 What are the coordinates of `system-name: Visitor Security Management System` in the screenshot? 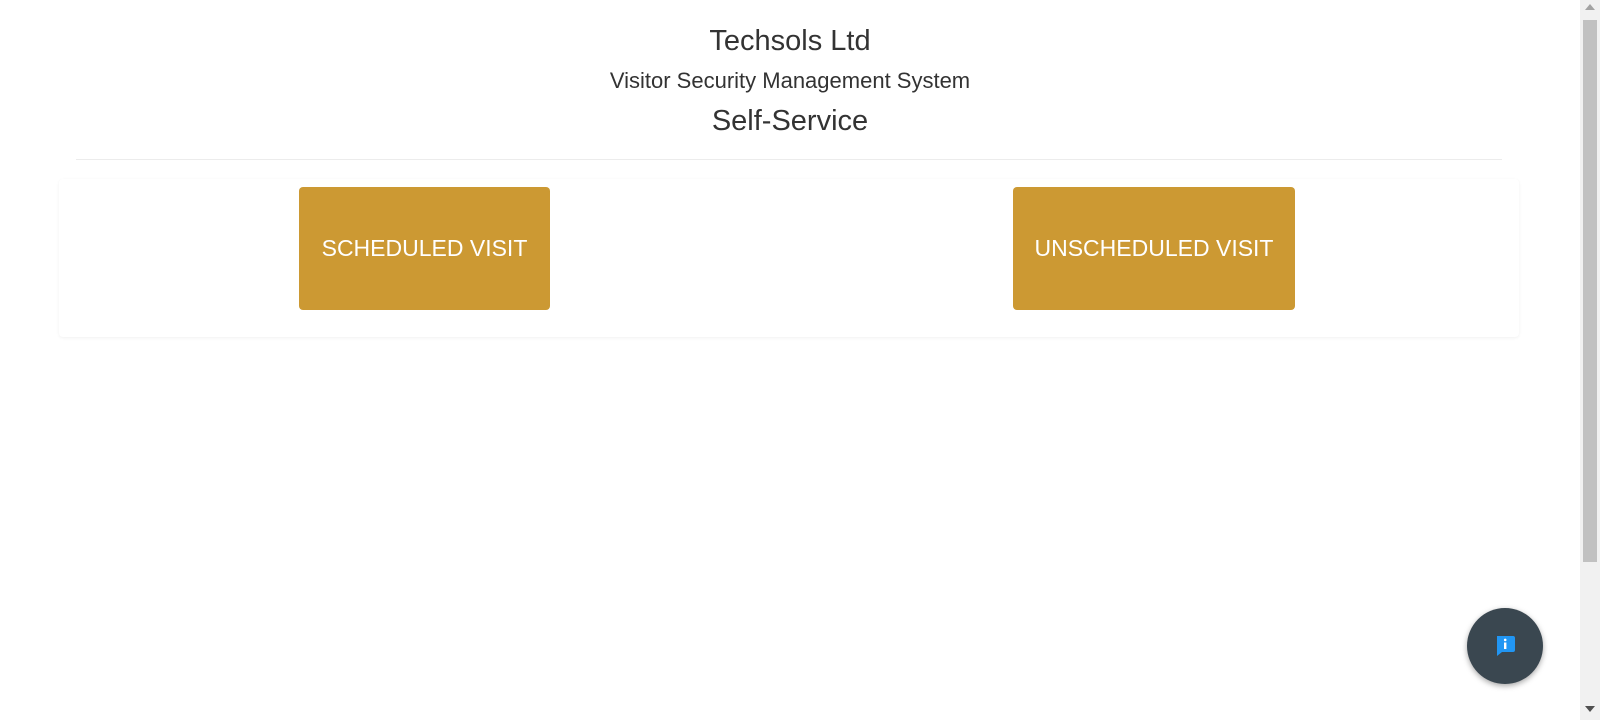 It's located at (790, 80).